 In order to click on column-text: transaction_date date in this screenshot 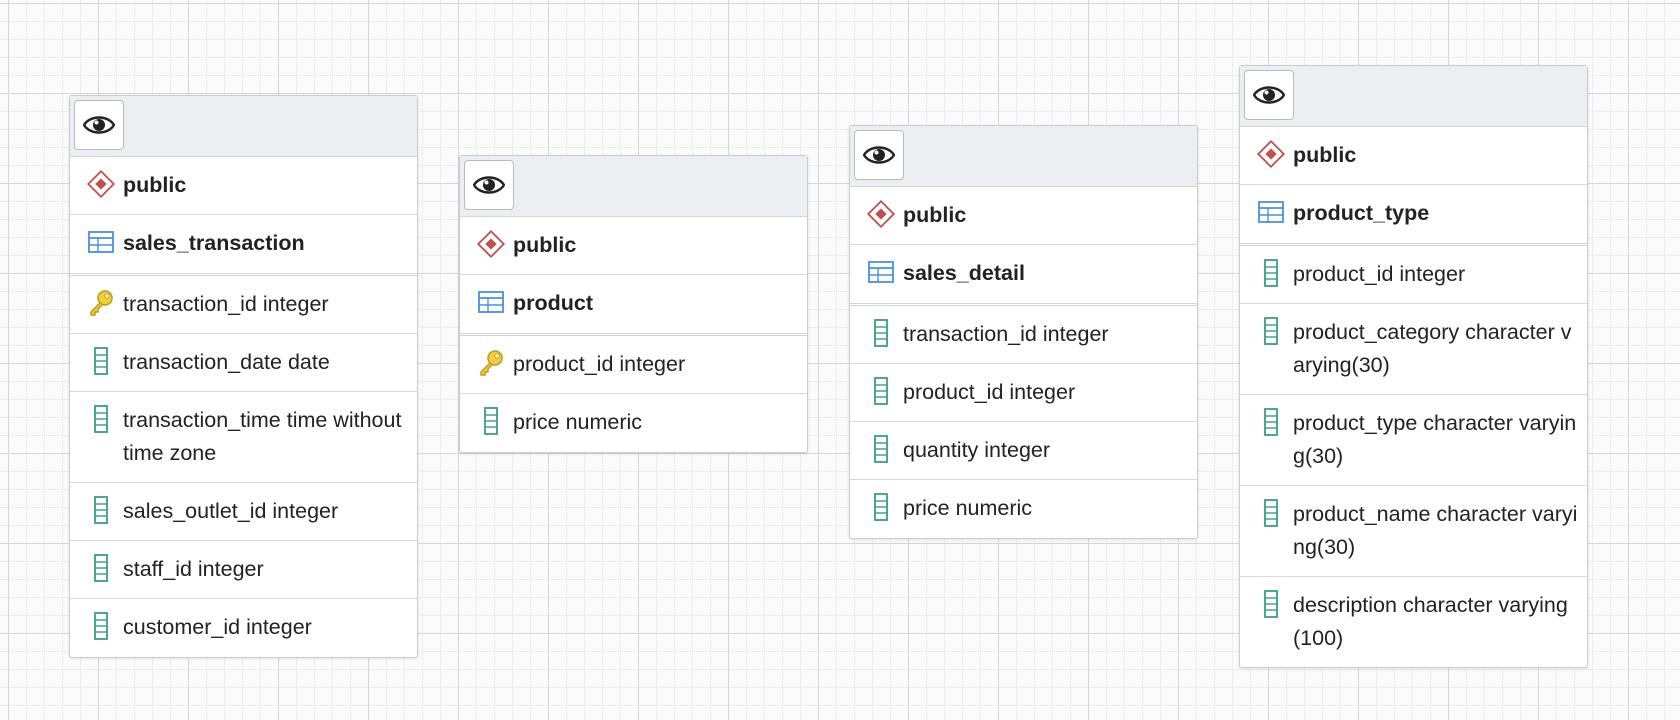, I will do `click(226, 362)`.